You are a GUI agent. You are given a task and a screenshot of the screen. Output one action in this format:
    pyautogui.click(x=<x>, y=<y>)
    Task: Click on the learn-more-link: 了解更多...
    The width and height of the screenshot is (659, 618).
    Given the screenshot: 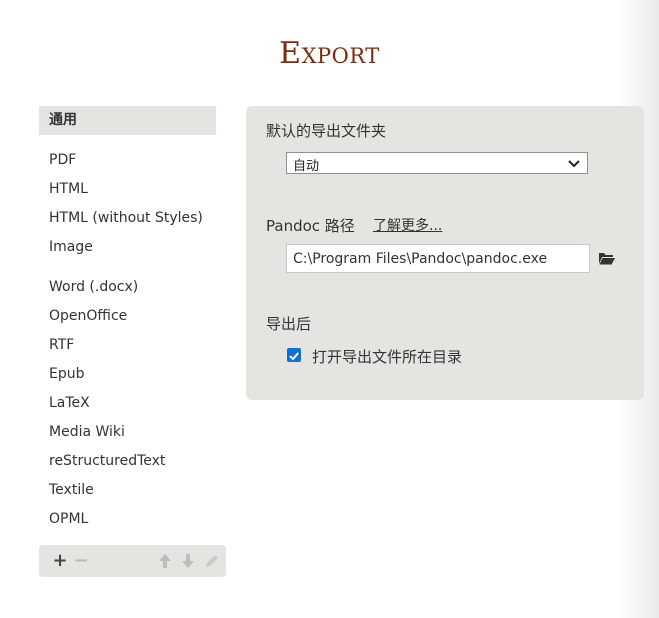 What is the action you would take?
    pyautogui.click(x=407, y=225)
    